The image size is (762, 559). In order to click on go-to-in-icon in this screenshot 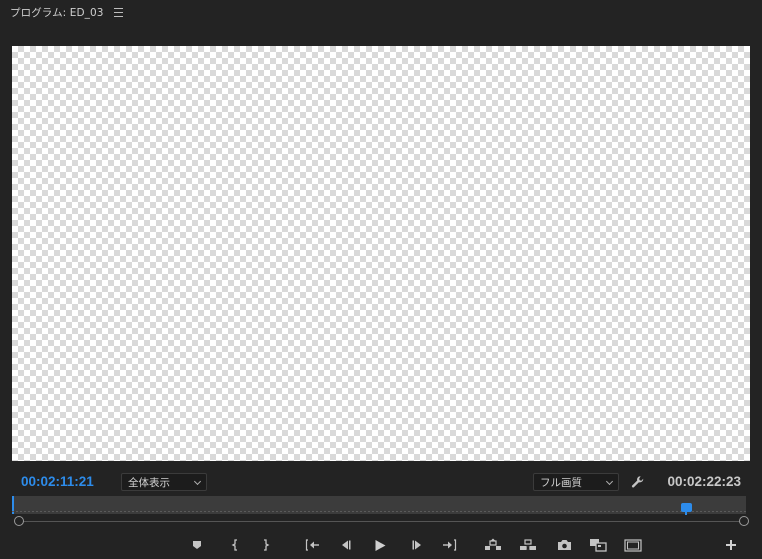, I will do `click(312, 545)`.